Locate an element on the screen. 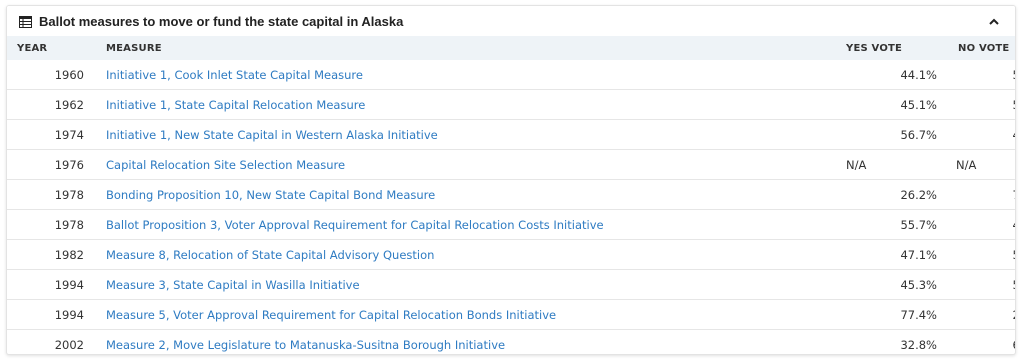 This screenshot has width=1024, height=360. no-vote-cell: 54.9% is located at coordinates (980, 104).